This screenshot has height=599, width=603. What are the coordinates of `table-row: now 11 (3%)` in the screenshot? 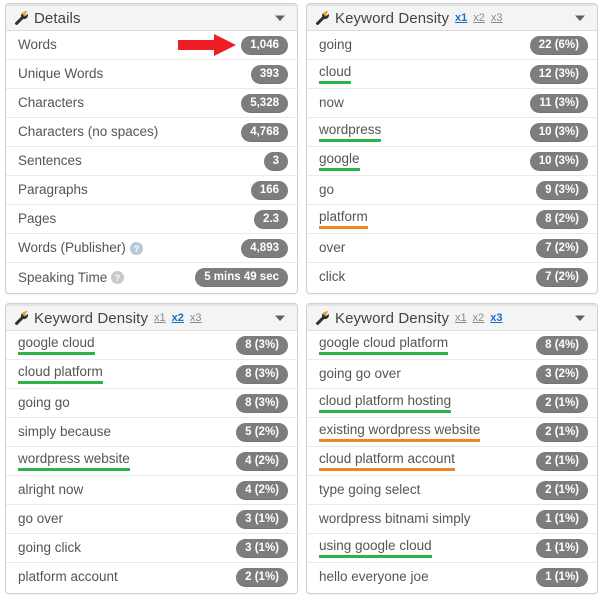 It's located at (452, 103).